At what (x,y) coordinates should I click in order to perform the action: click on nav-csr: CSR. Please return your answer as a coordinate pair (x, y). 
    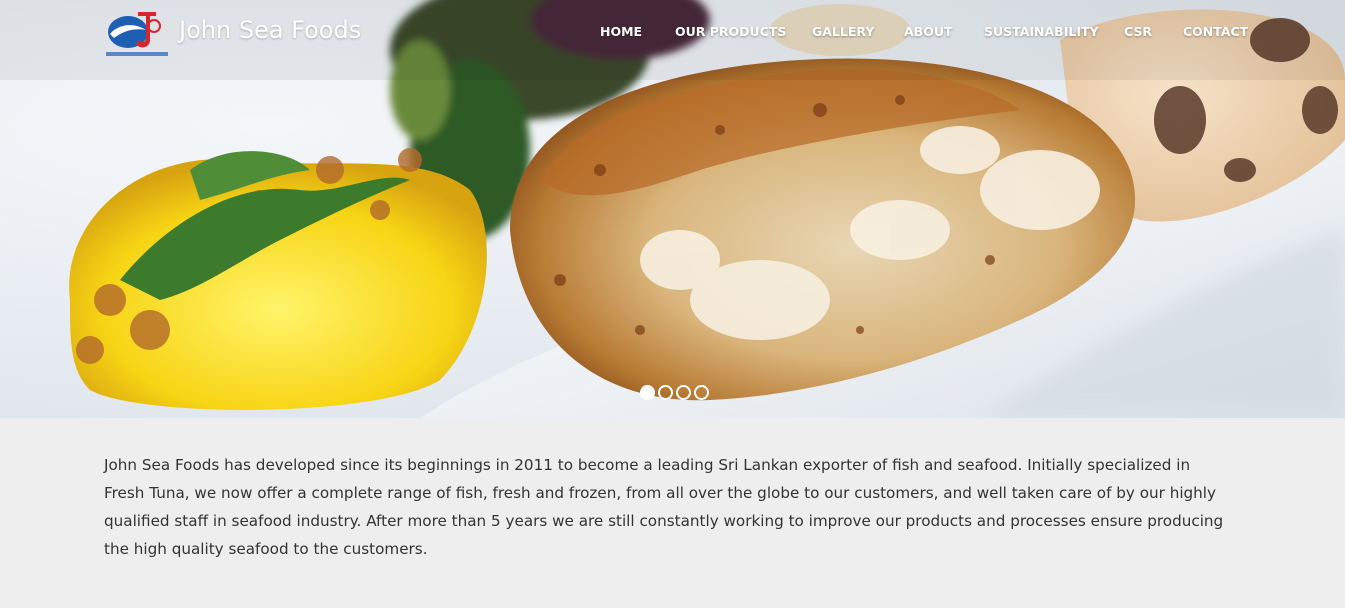
    Looking at the image, I should click on (1138, 31).